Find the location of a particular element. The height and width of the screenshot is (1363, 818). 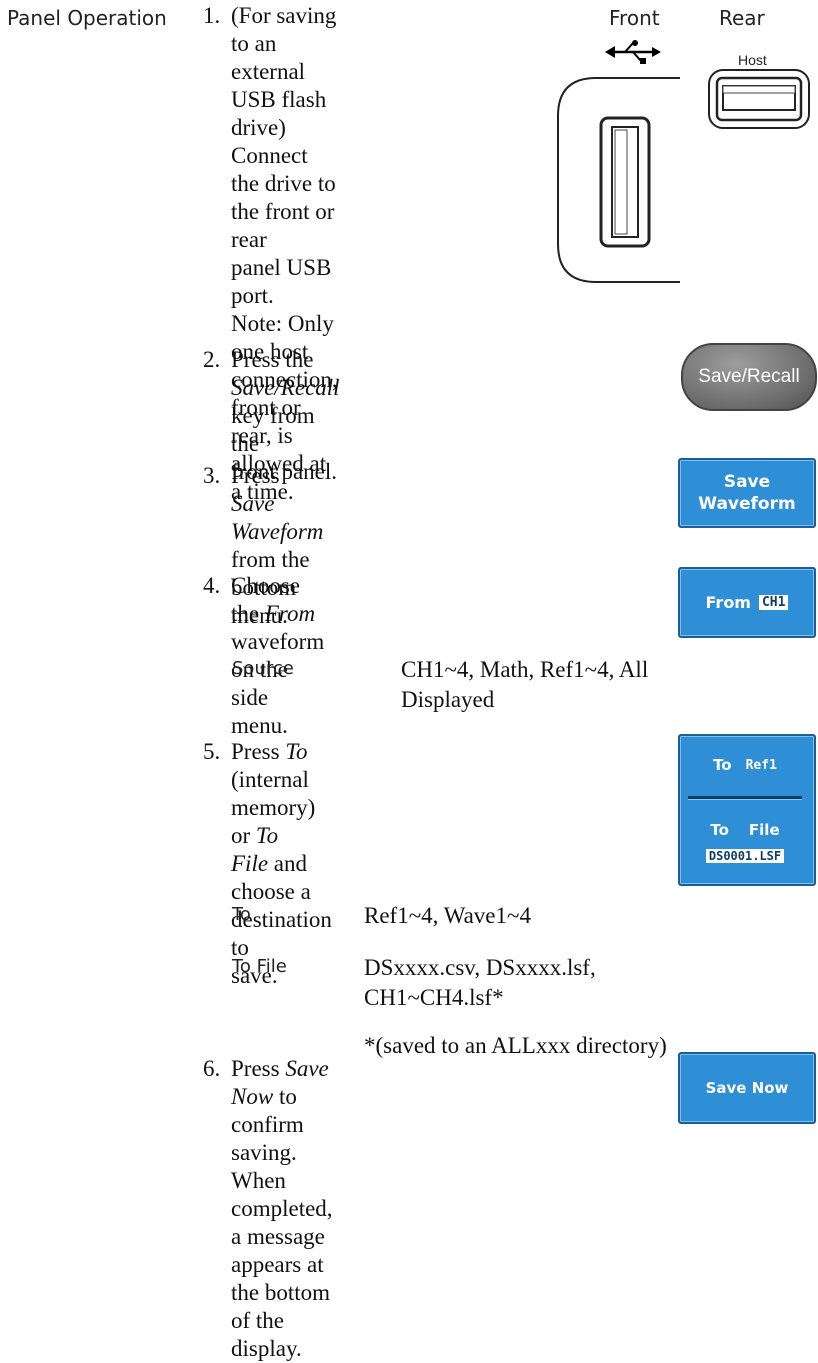

param-key: Source is located at coordinates (263, 668).